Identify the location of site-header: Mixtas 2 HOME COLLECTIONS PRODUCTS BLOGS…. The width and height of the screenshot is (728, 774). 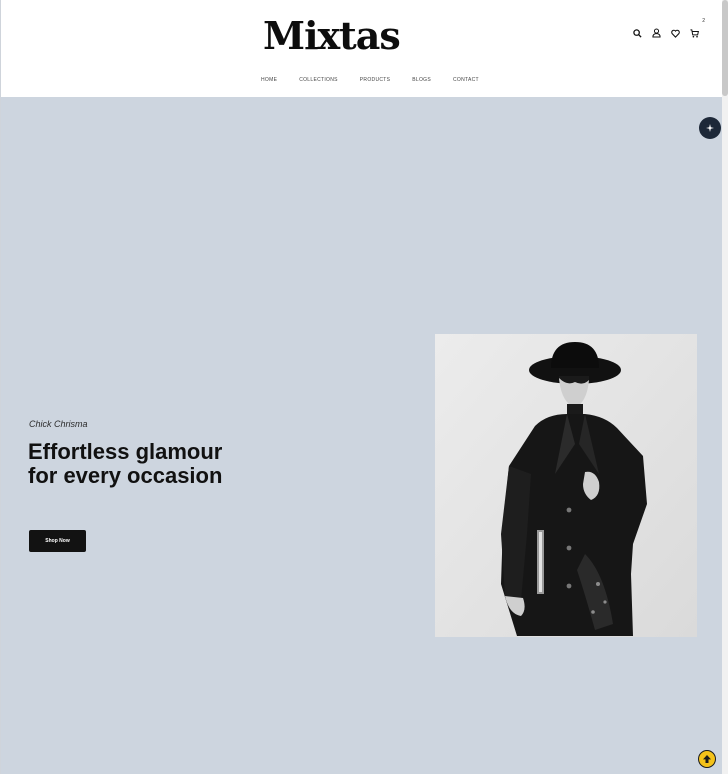
(362, 48).